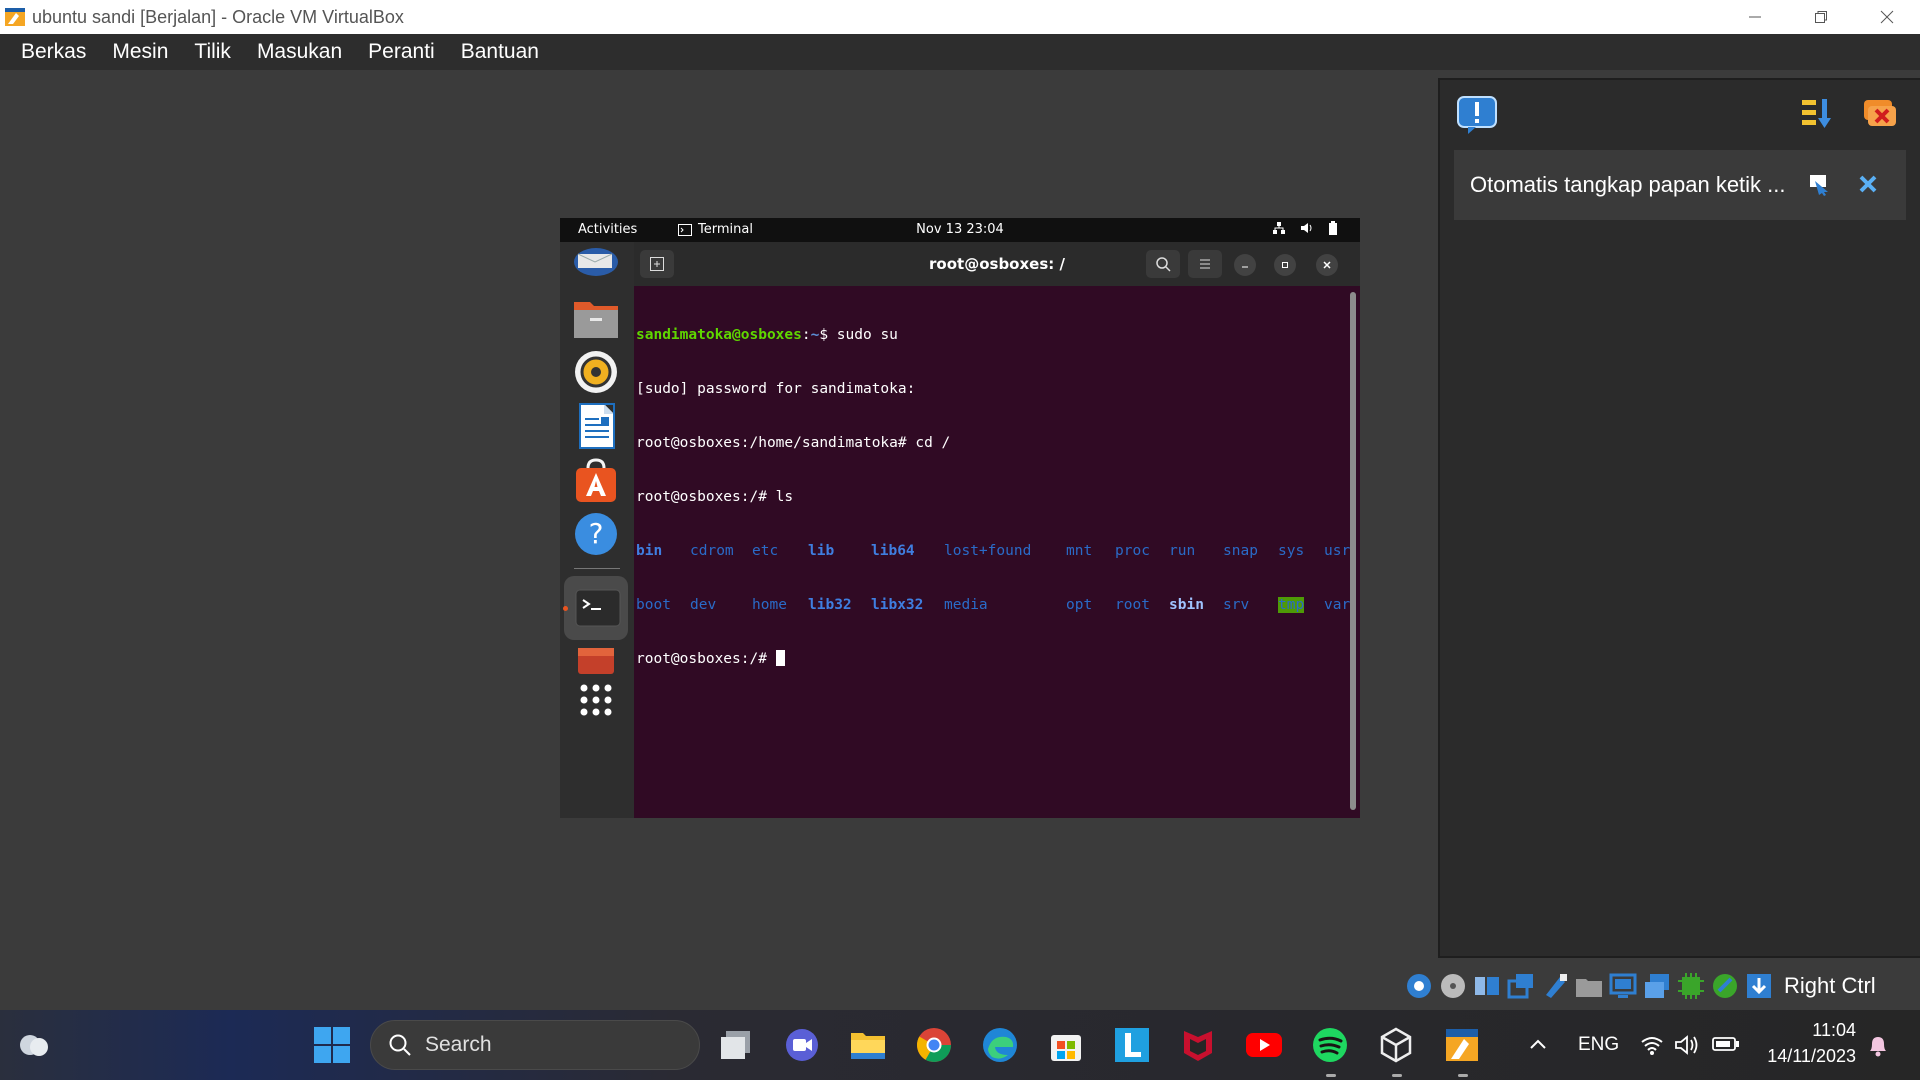 The height and width of the screenshot is (1080, 1920). Describe the element at coordinates (596, 480) in the screenshot. I see `ubuntu-software-icon` at that location.